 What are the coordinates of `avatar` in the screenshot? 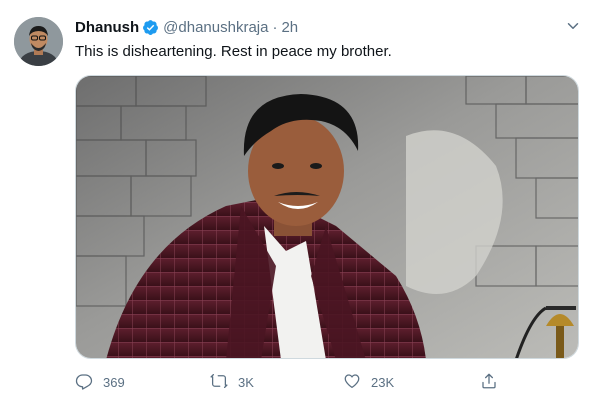 It's located at (38, 41).